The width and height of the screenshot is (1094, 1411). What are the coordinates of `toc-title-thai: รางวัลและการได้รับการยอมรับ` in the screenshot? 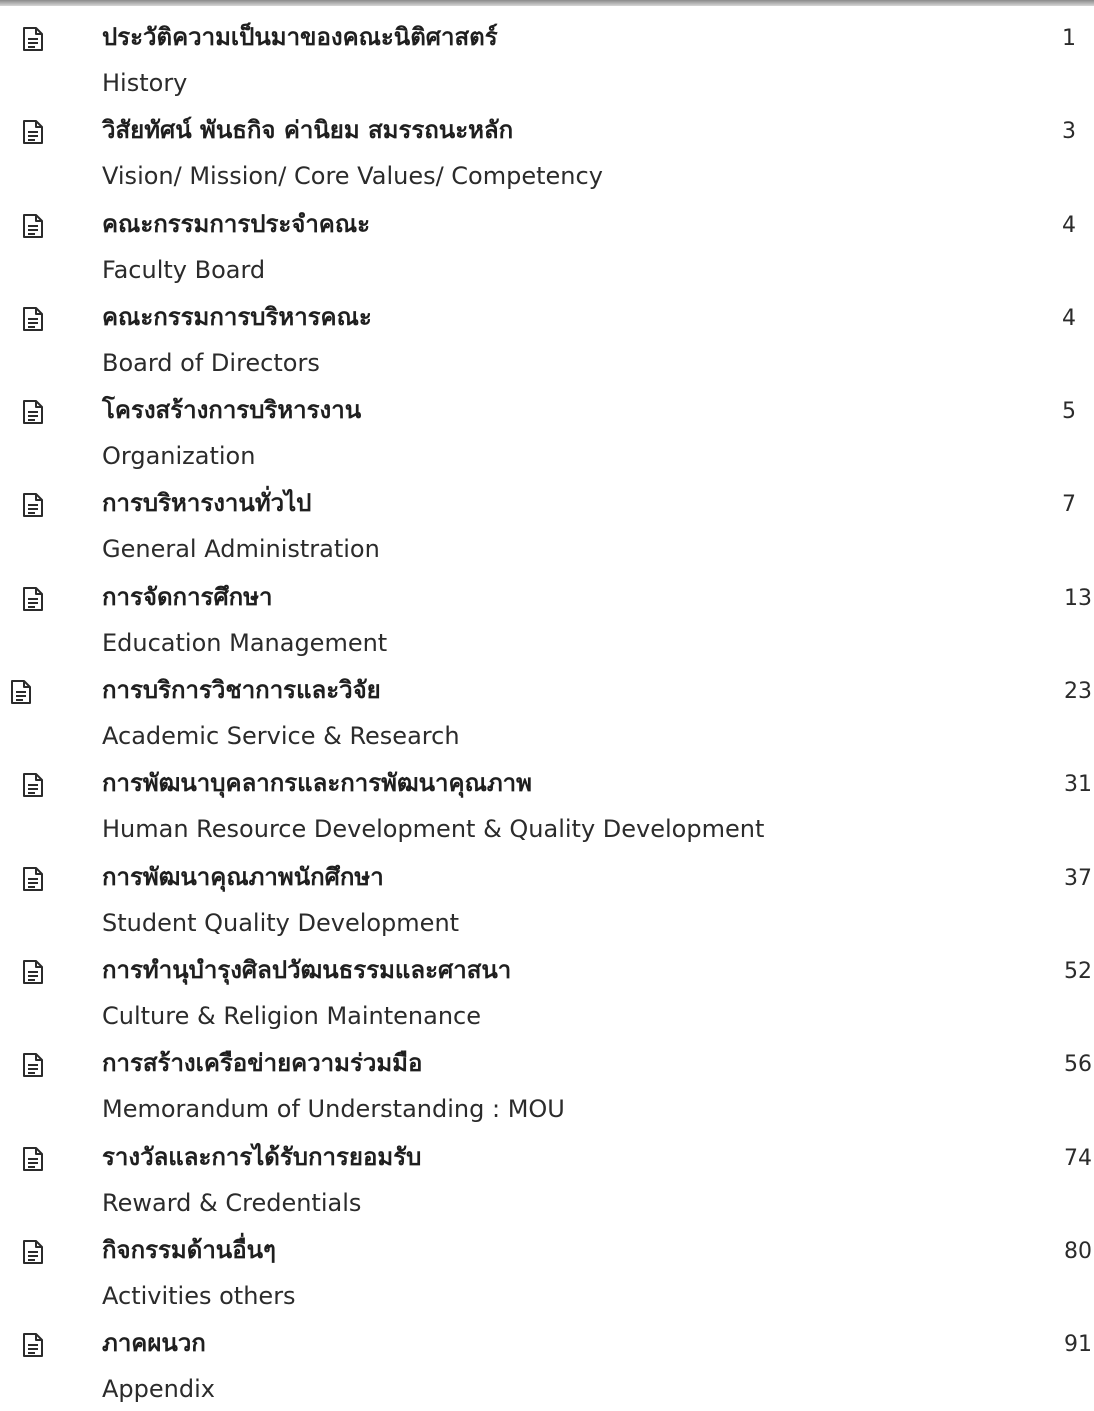 It's located at (262, 1156).